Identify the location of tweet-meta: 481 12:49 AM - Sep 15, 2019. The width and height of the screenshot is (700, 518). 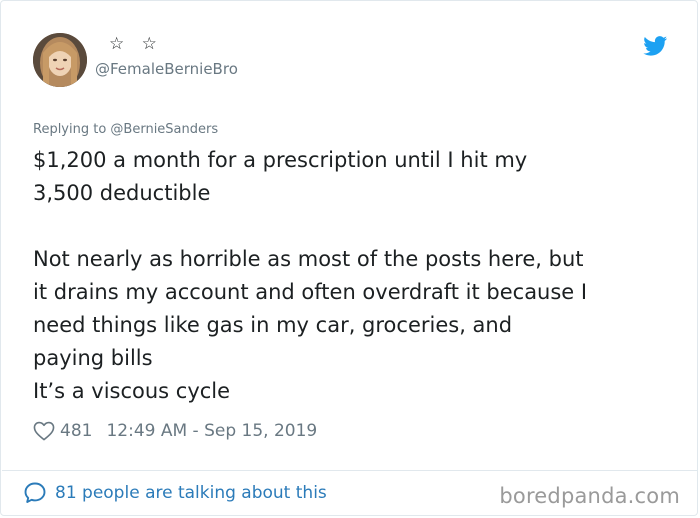
(175, 431).